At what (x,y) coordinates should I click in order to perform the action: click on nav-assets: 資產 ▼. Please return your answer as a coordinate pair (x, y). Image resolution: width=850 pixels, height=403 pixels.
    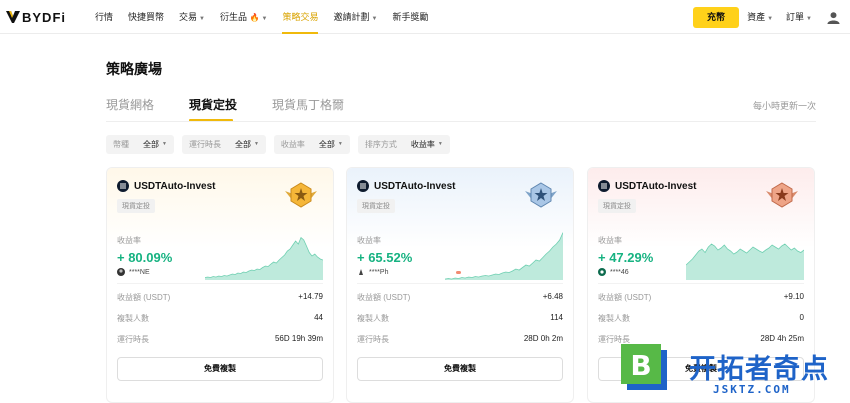
    Looking at the image, I should click on (760, 17).